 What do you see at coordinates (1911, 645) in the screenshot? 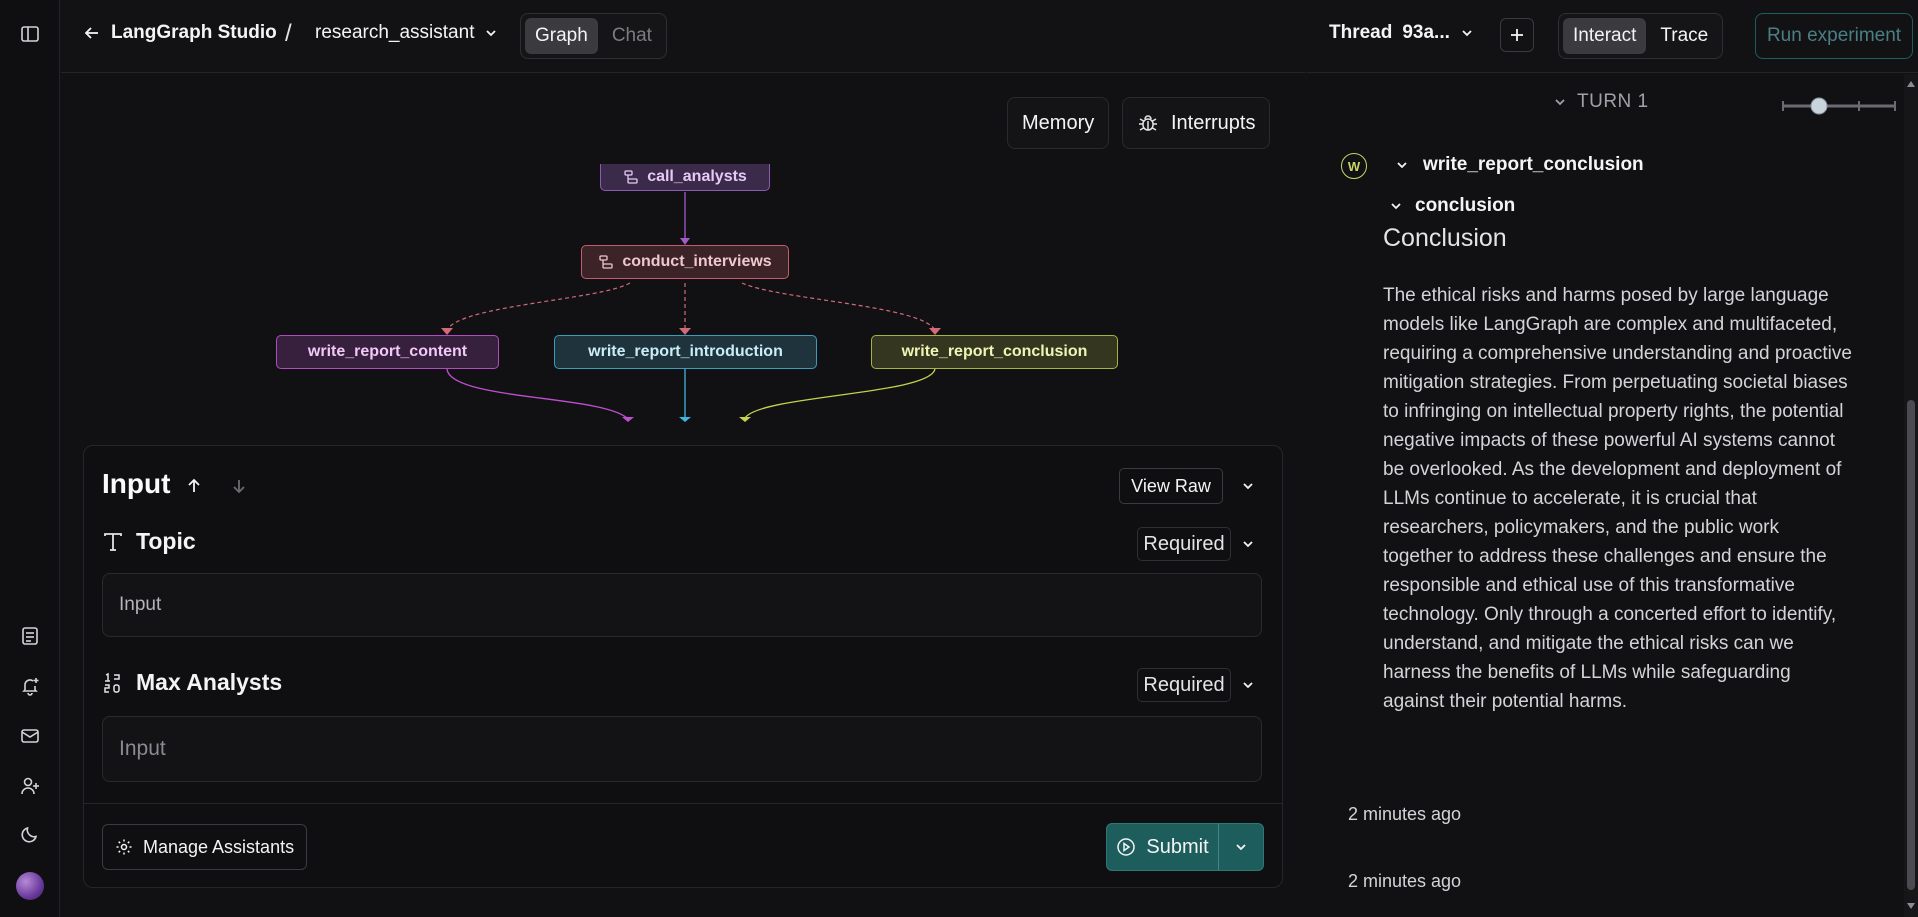
I see `scrollbar-thumb` at bounding box center [1911, 645].